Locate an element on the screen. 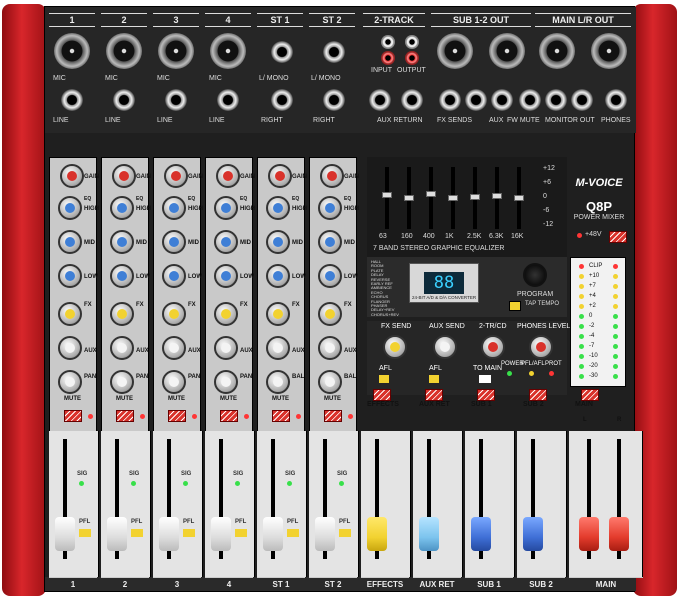  aux-send-jack is located at coordinates (476, 100).